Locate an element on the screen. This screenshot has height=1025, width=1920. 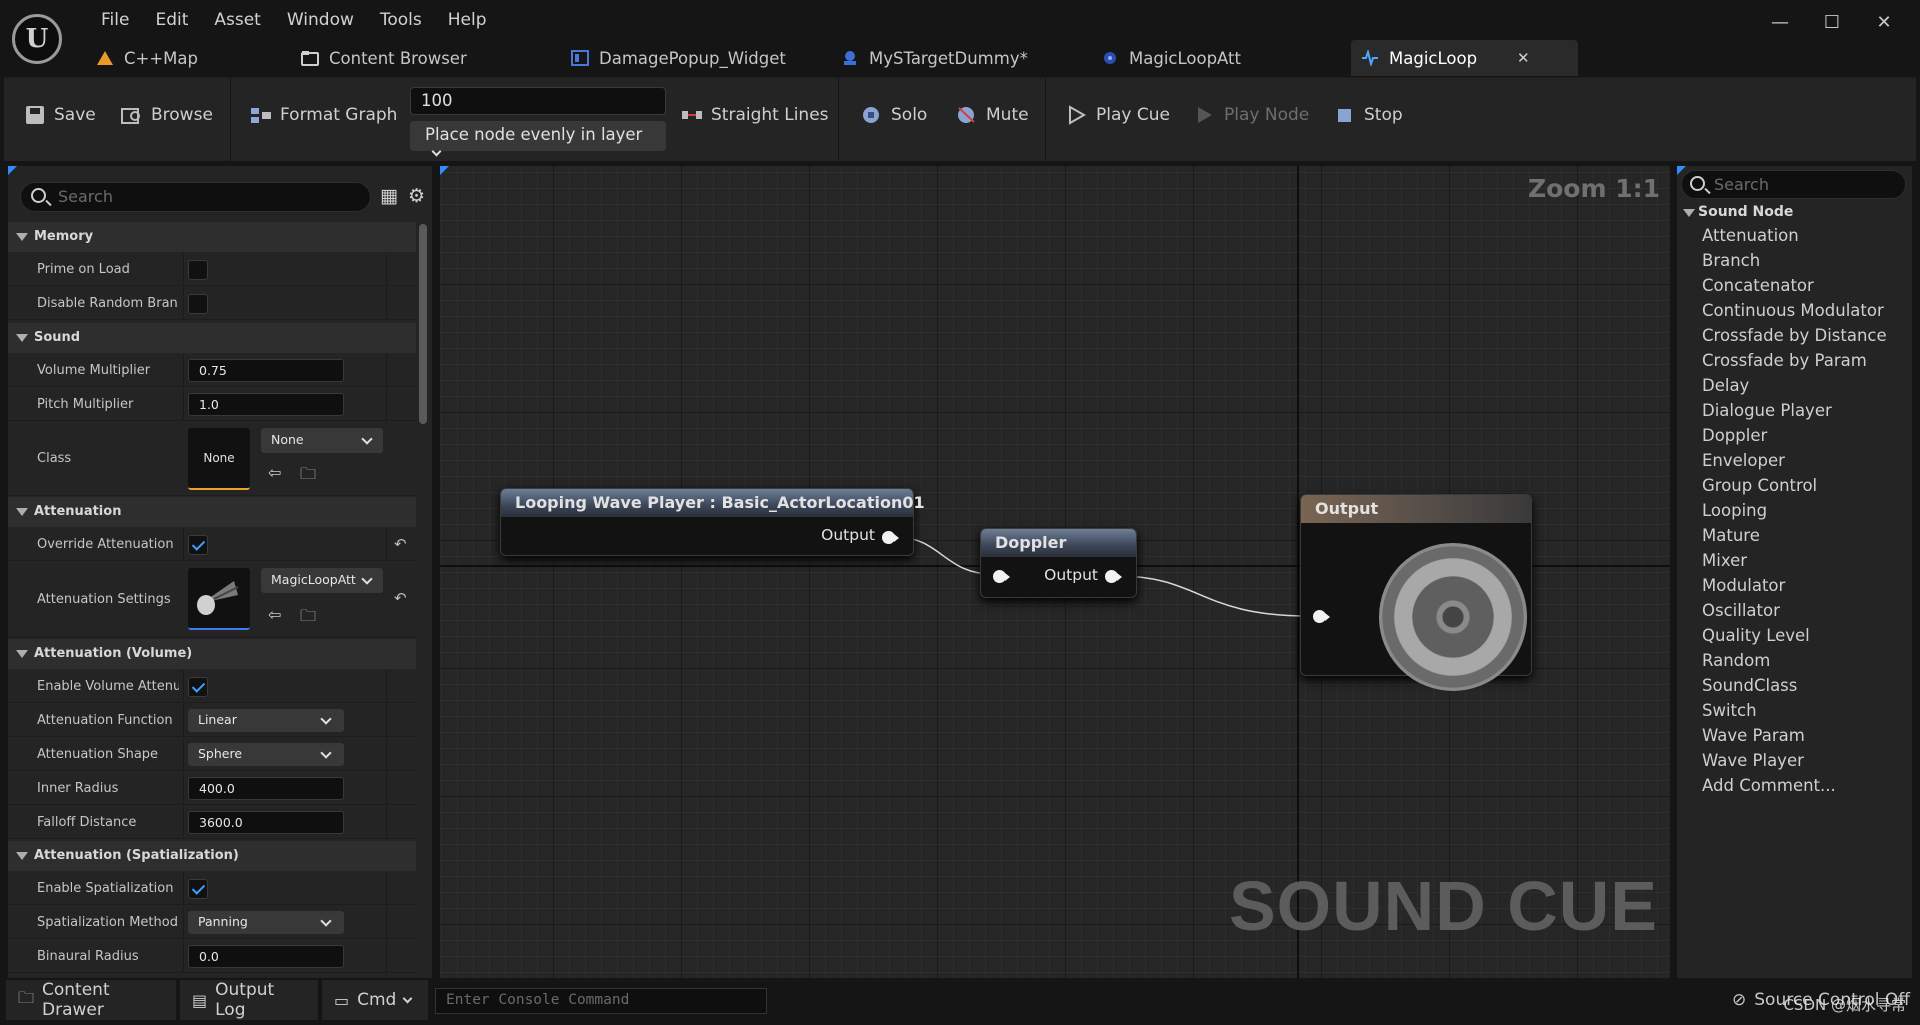
palette-item: Doppler is located at coordinates (1794, 438).